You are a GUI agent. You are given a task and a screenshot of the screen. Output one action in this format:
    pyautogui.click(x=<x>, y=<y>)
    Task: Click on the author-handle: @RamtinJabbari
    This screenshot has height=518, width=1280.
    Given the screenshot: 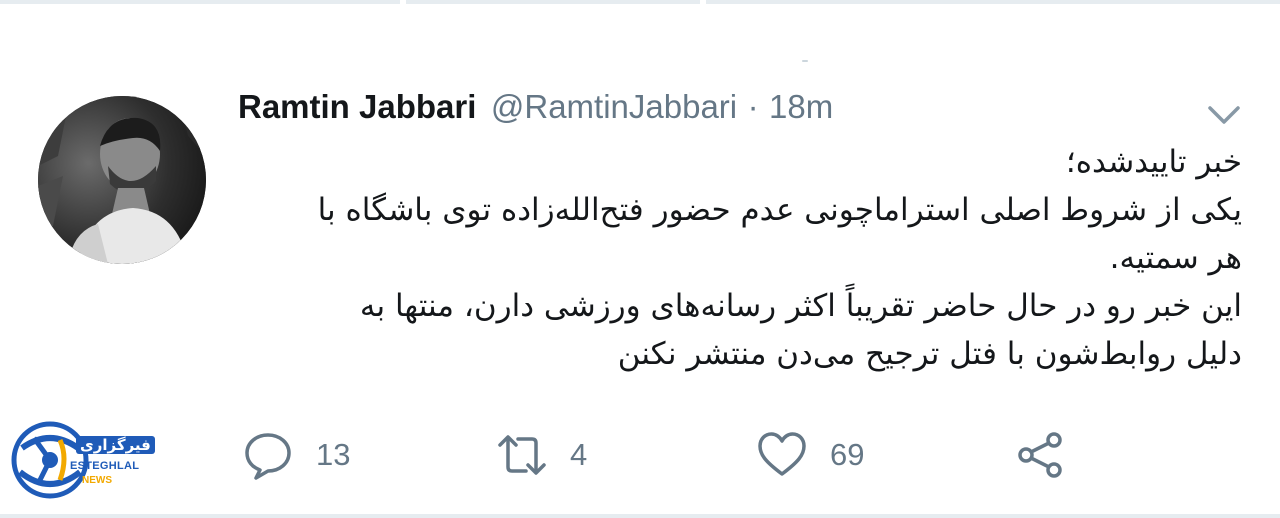 What is the action you would take?
    pyautogui.click(x=614, y=106)
    